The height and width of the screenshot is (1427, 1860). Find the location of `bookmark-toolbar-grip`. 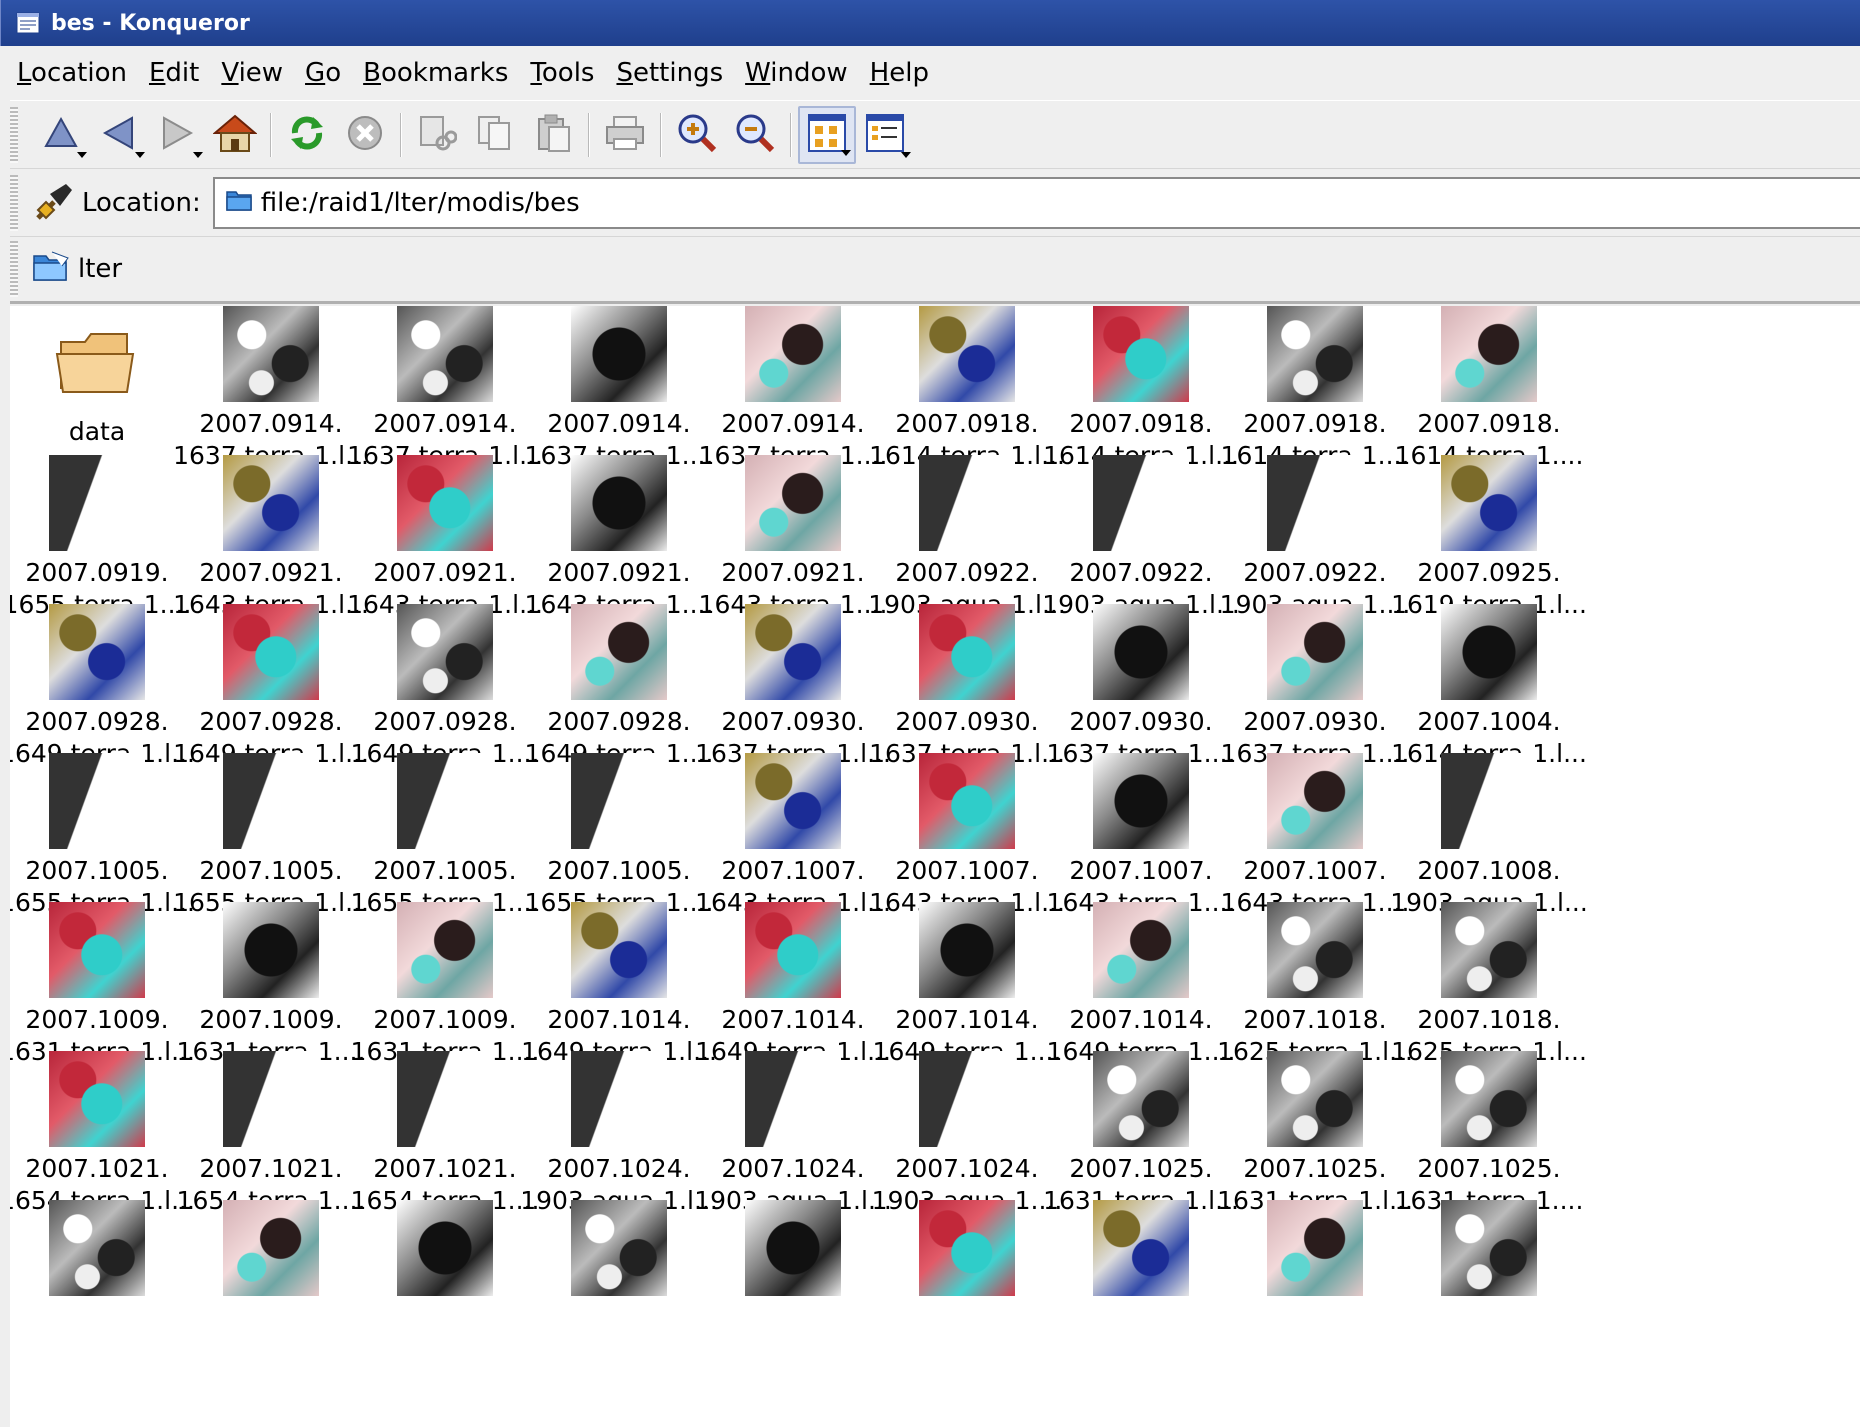

bookmark-toolbar-grip is located at coordinates (14, 269).